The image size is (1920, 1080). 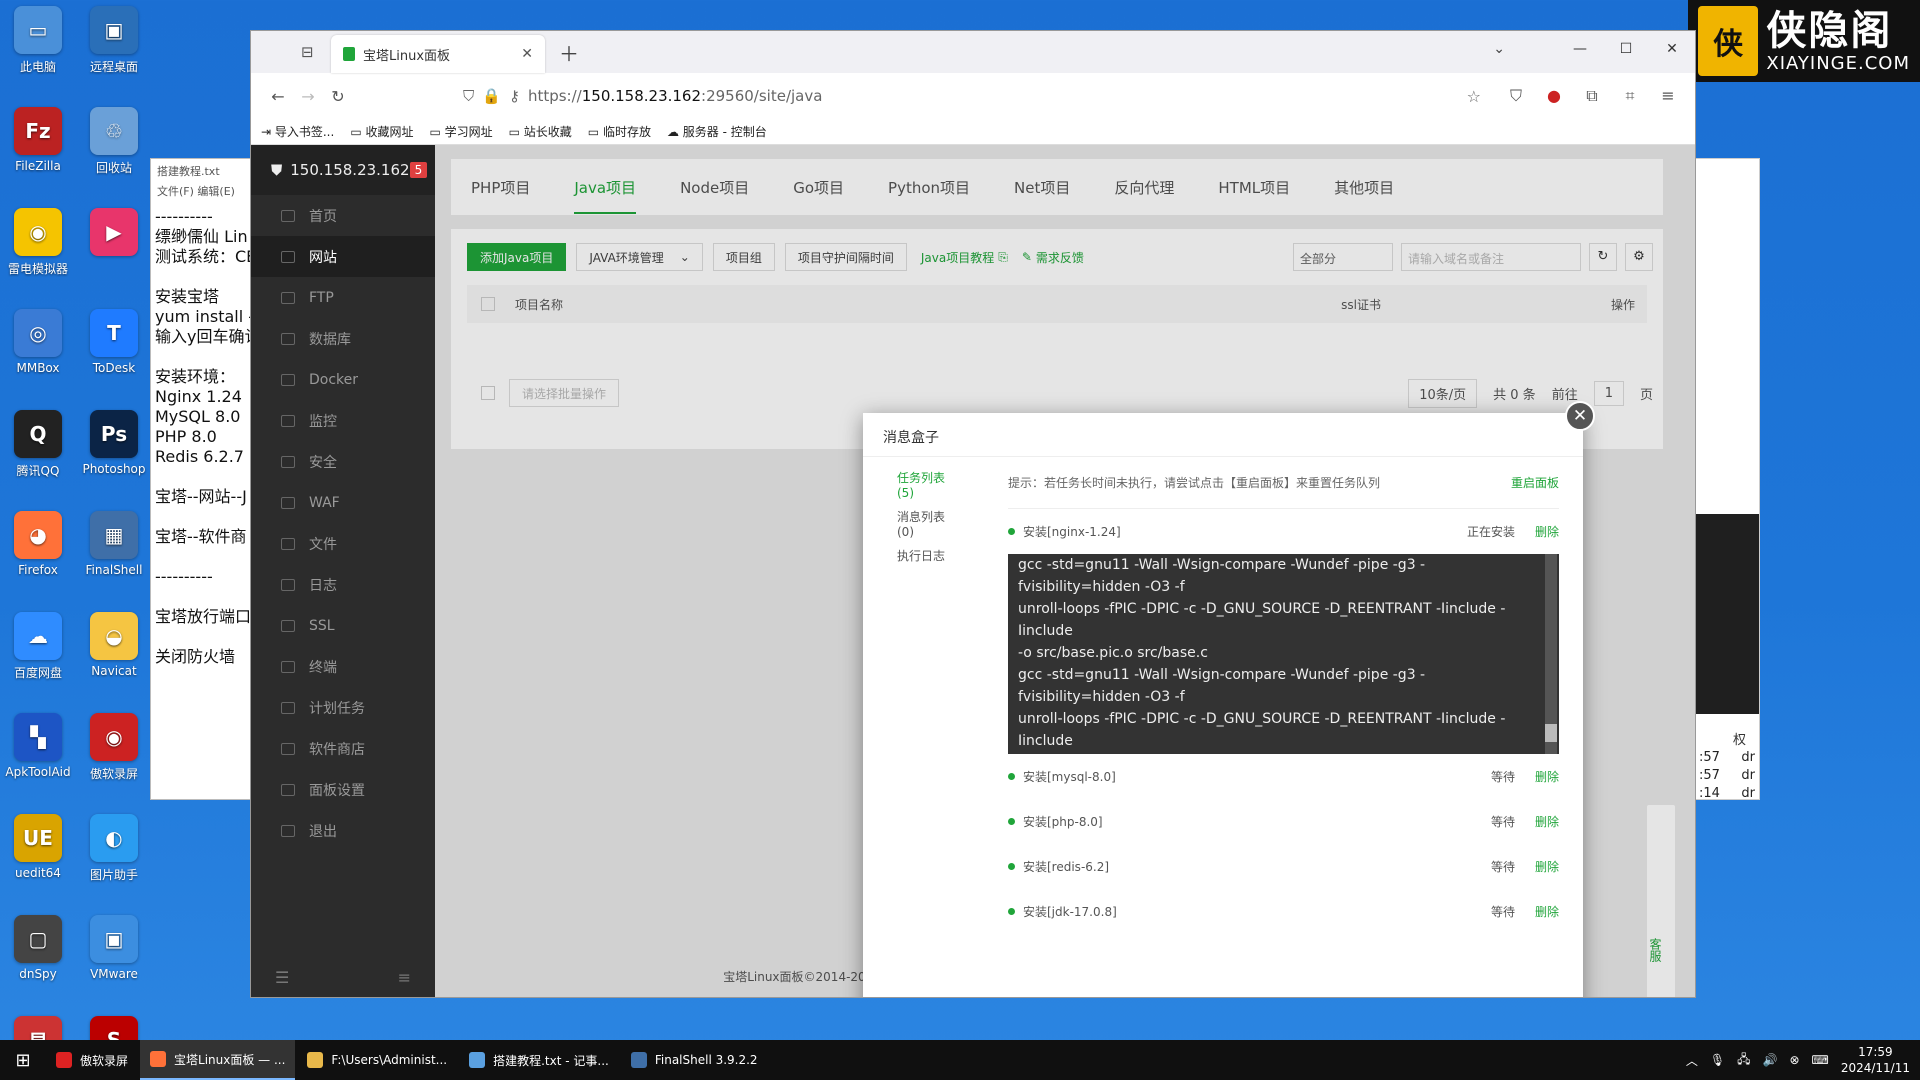 I want to click on watermark: 侠 侠隐阁 XIAYINGE.COM, so click(x=1804, y=41).